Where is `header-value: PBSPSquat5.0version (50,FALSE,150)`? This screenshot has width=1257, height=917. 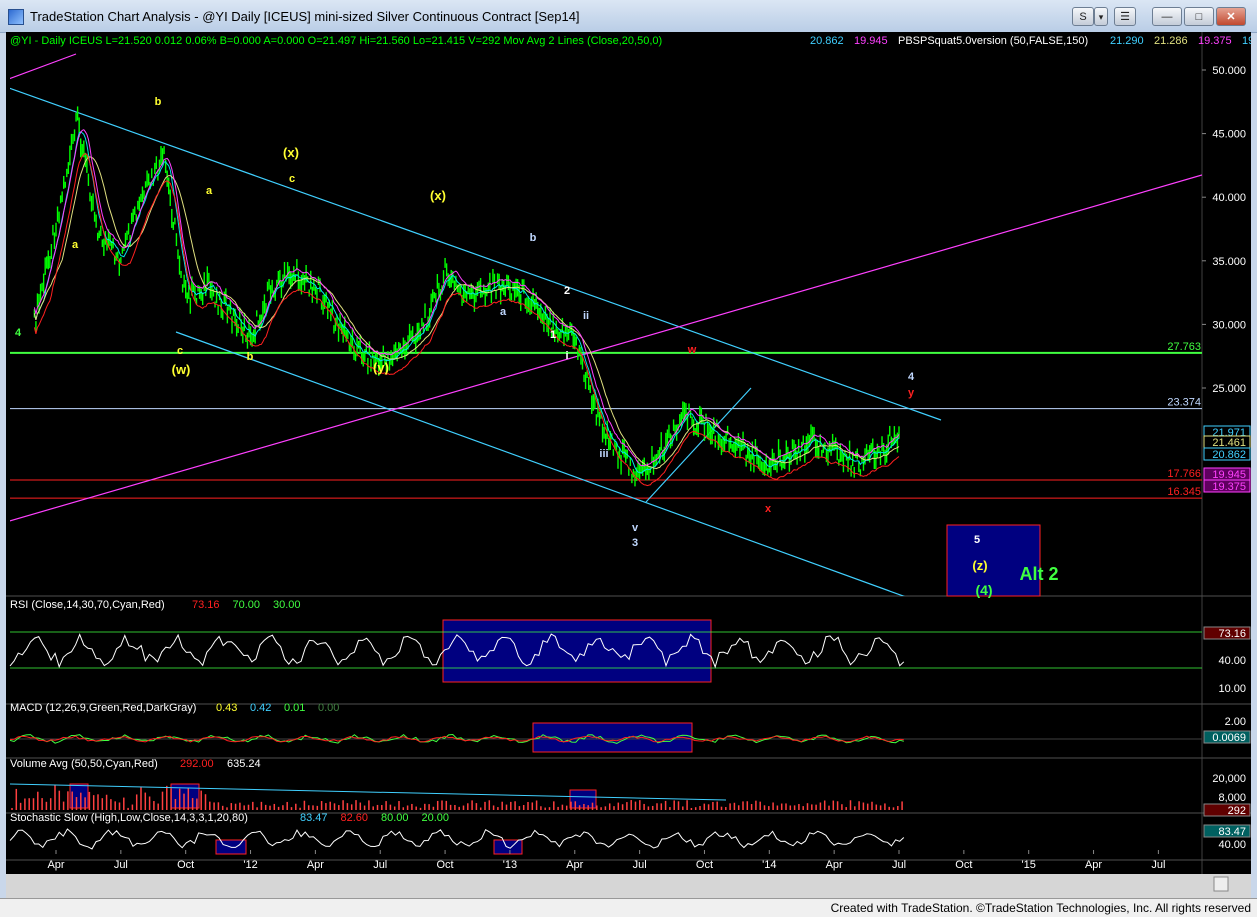
header-value: PBSPSquat5.0version (50,FALSE,150) is located at coordinates (993, 41).